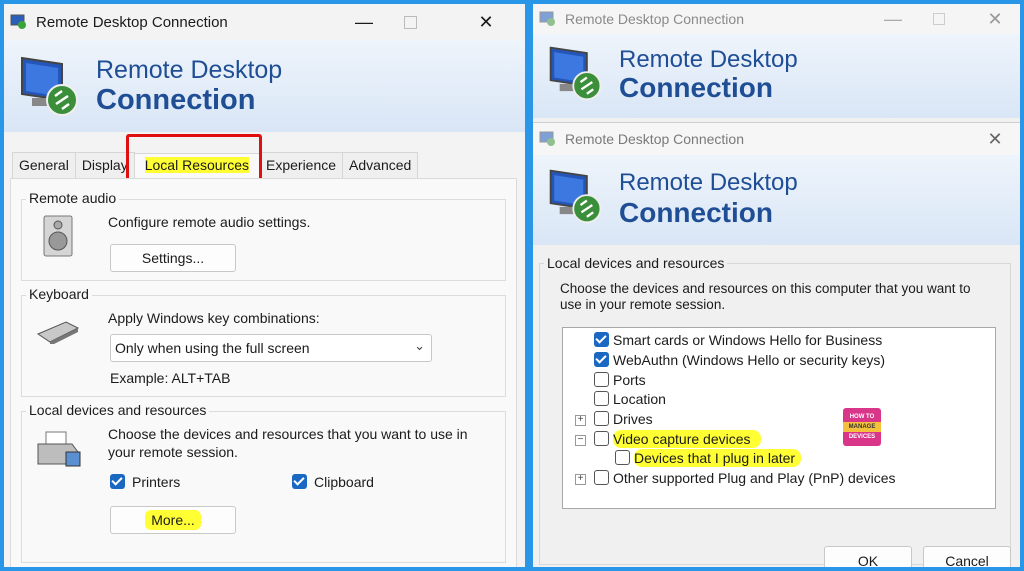  What do you see at coordinates (601, 477) in the screenshot?
I see `pnp-devices-checkbox` at bounding box center [601, 477].